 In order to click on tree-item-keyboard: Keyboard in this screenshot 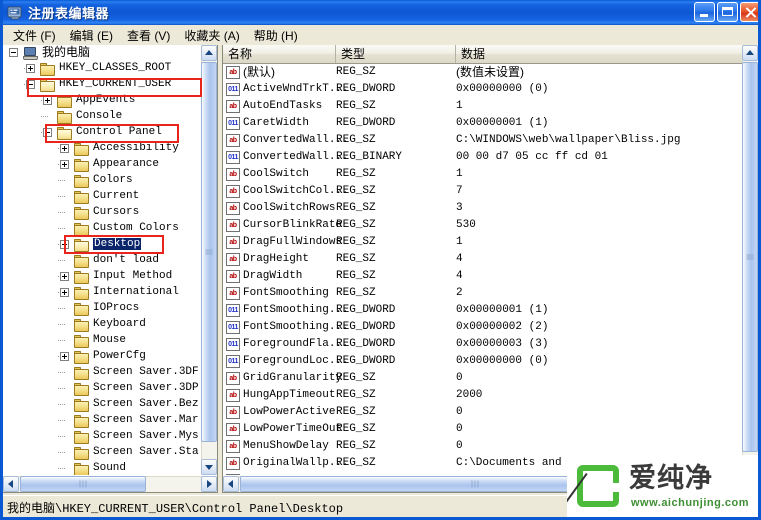, I will do `click(102, 325)`.